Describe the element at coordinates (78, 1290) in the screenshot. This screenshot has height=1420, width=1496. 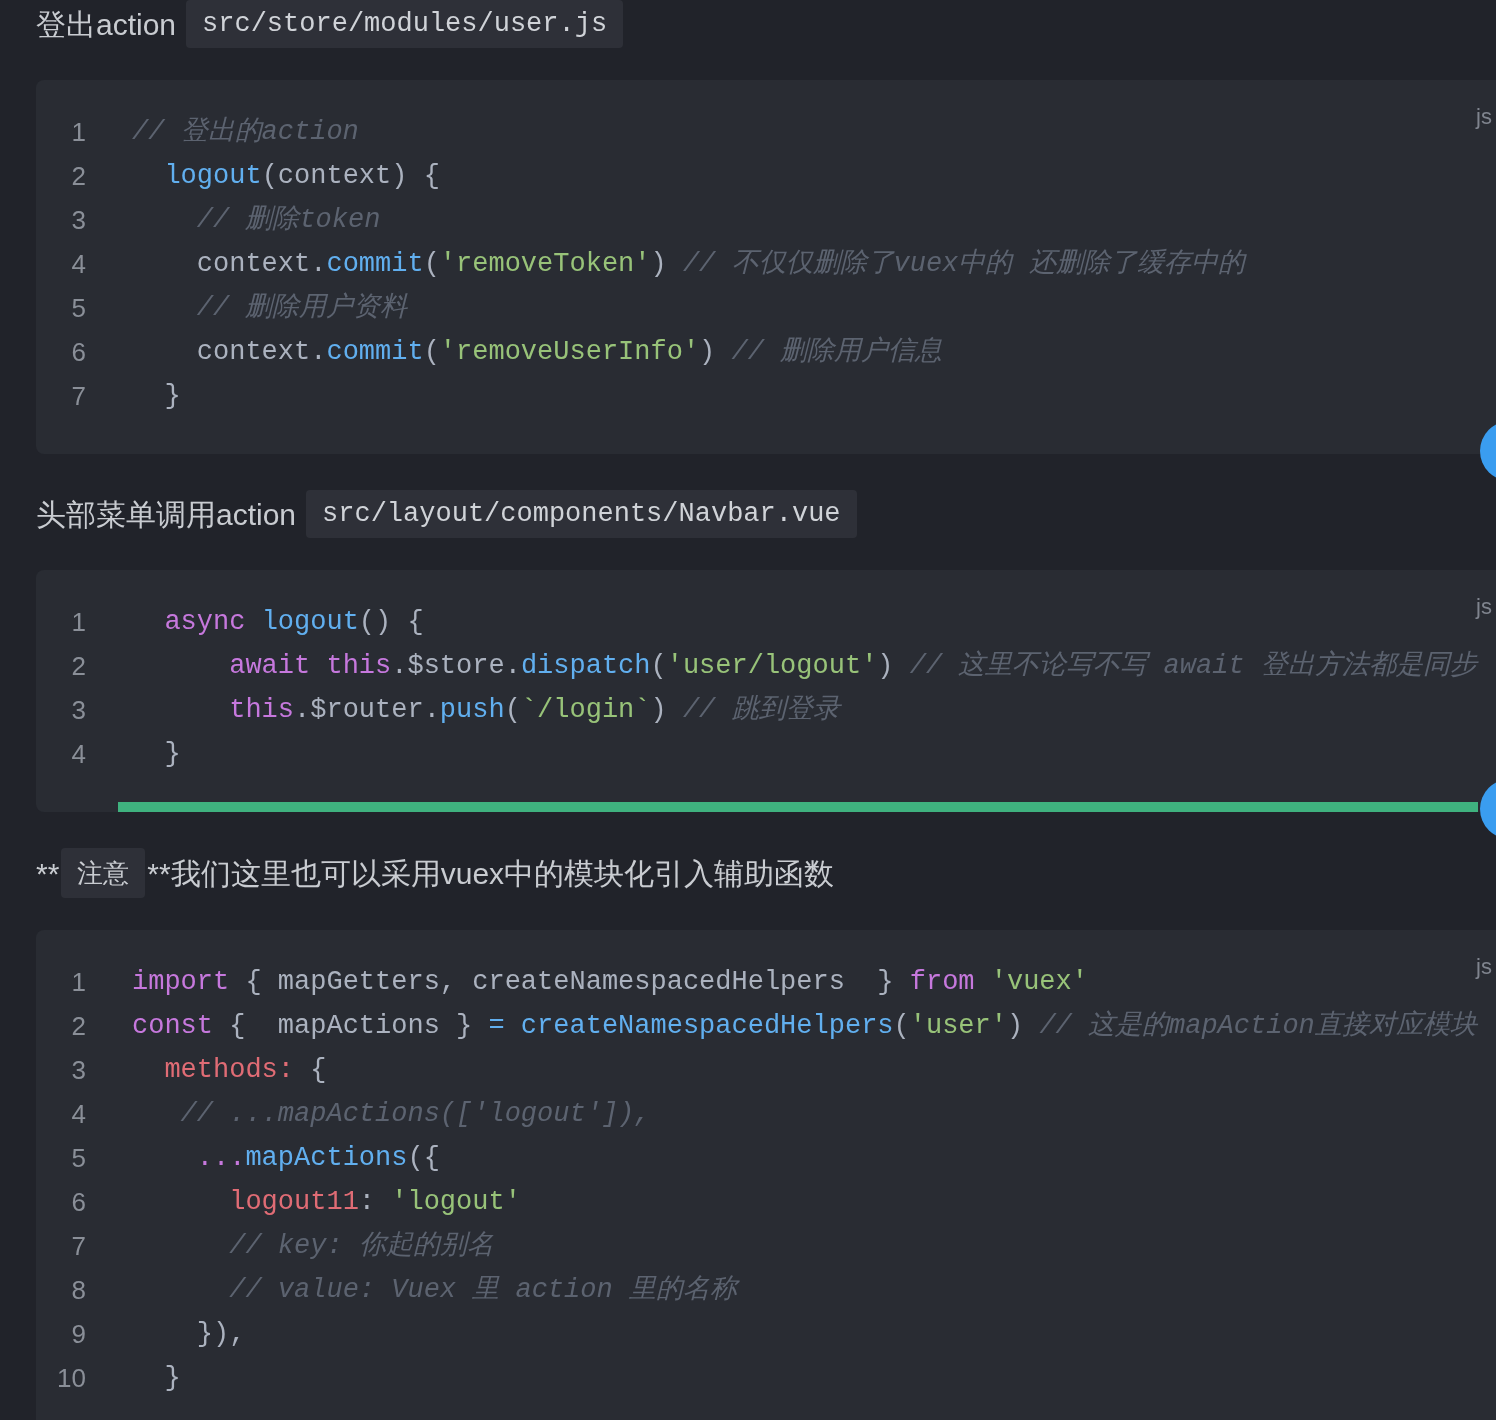
I see `line-number: 8` at that location.